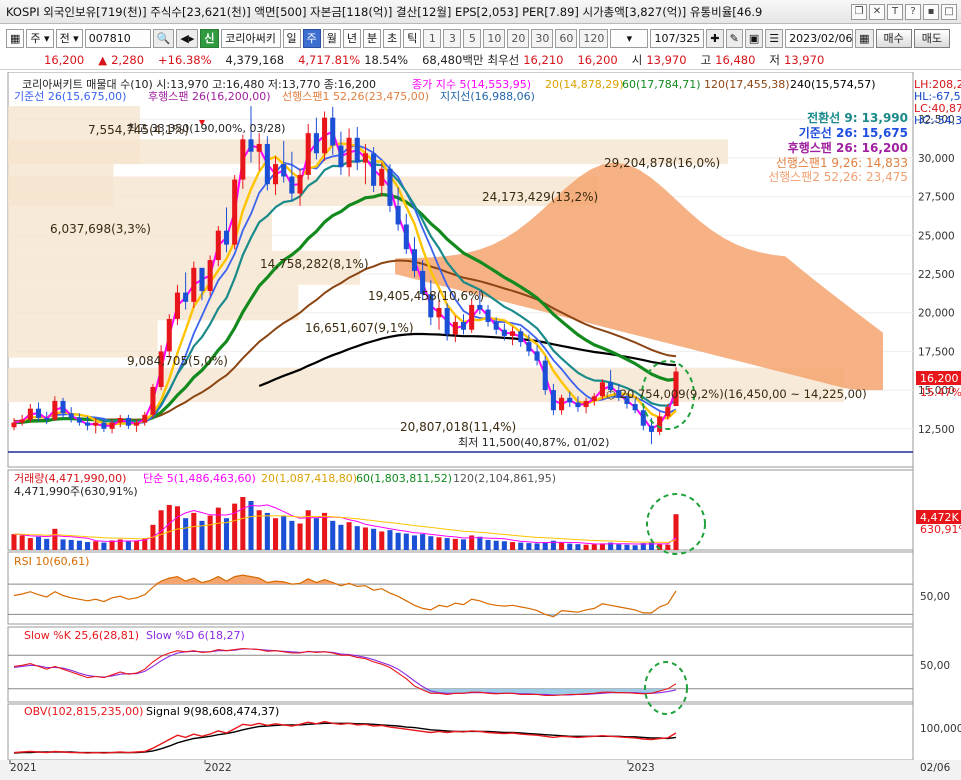 Image resolution: width=961 pixels, height=780 pixels. What do you see at coordinates (662, 163) in the screenshot?
I see `profile-label-7: 29,204,878(16,0%)` at bounding box center [662, 163].